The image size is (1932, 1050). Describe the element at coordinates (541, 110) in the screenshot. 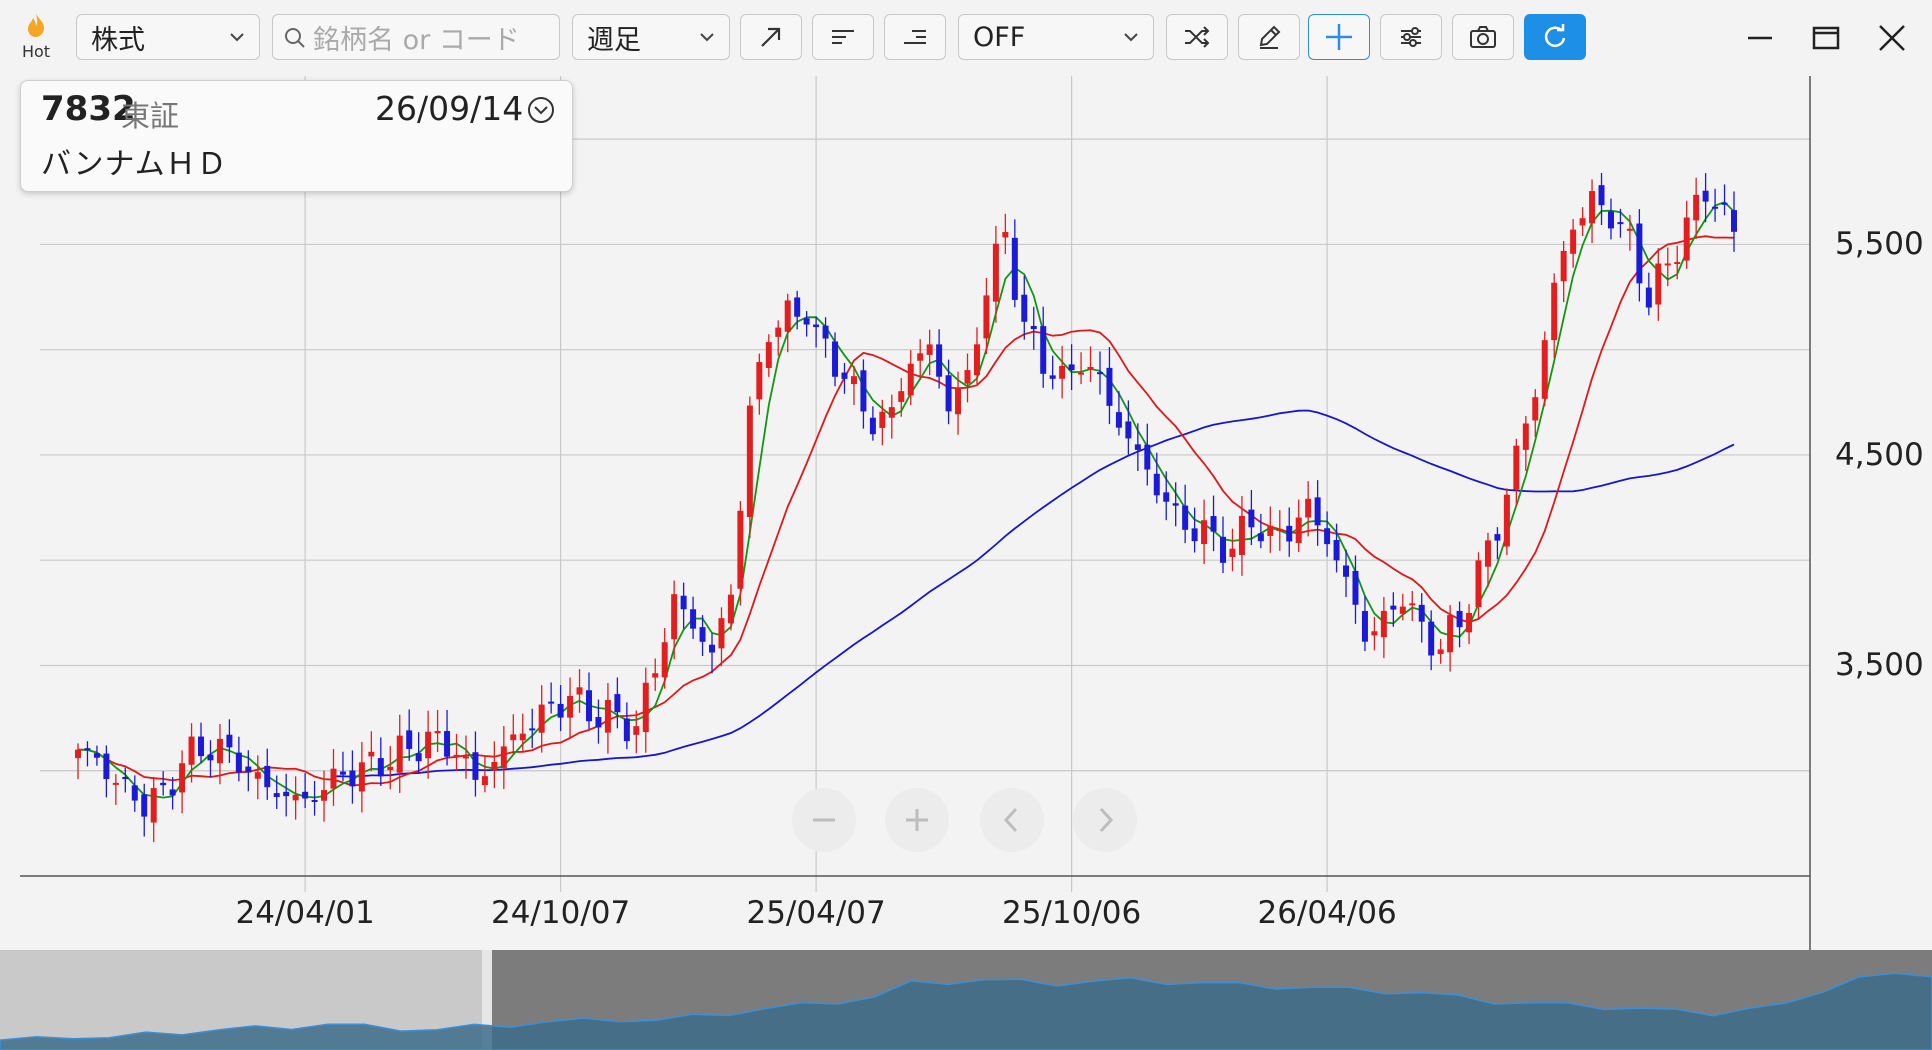

I see `chevron-down-circle-icon` at that location.